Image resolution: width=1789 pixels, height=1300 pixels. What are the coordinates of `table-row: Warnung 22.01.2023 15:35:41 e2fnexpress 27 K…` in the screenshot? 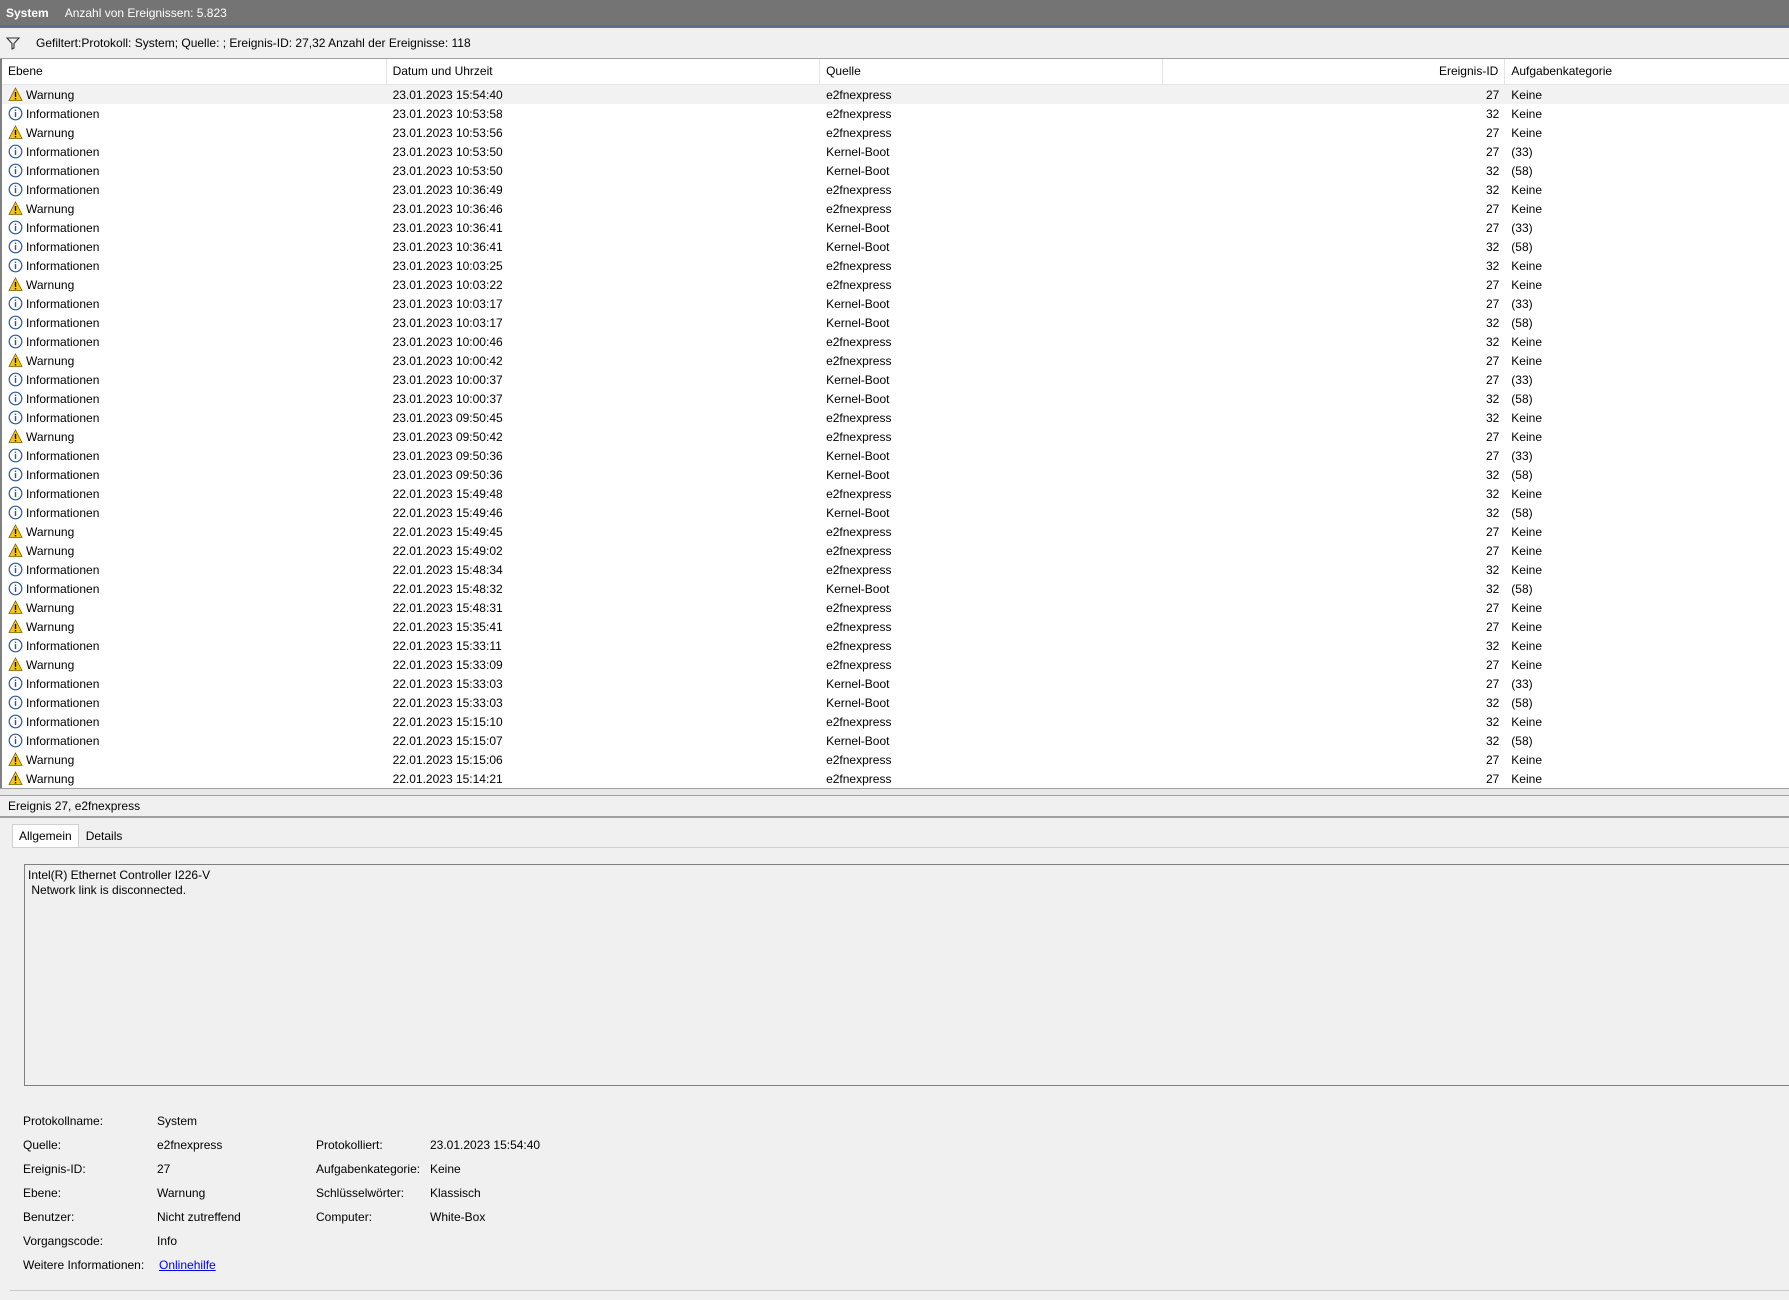 It's located at (895, 626).